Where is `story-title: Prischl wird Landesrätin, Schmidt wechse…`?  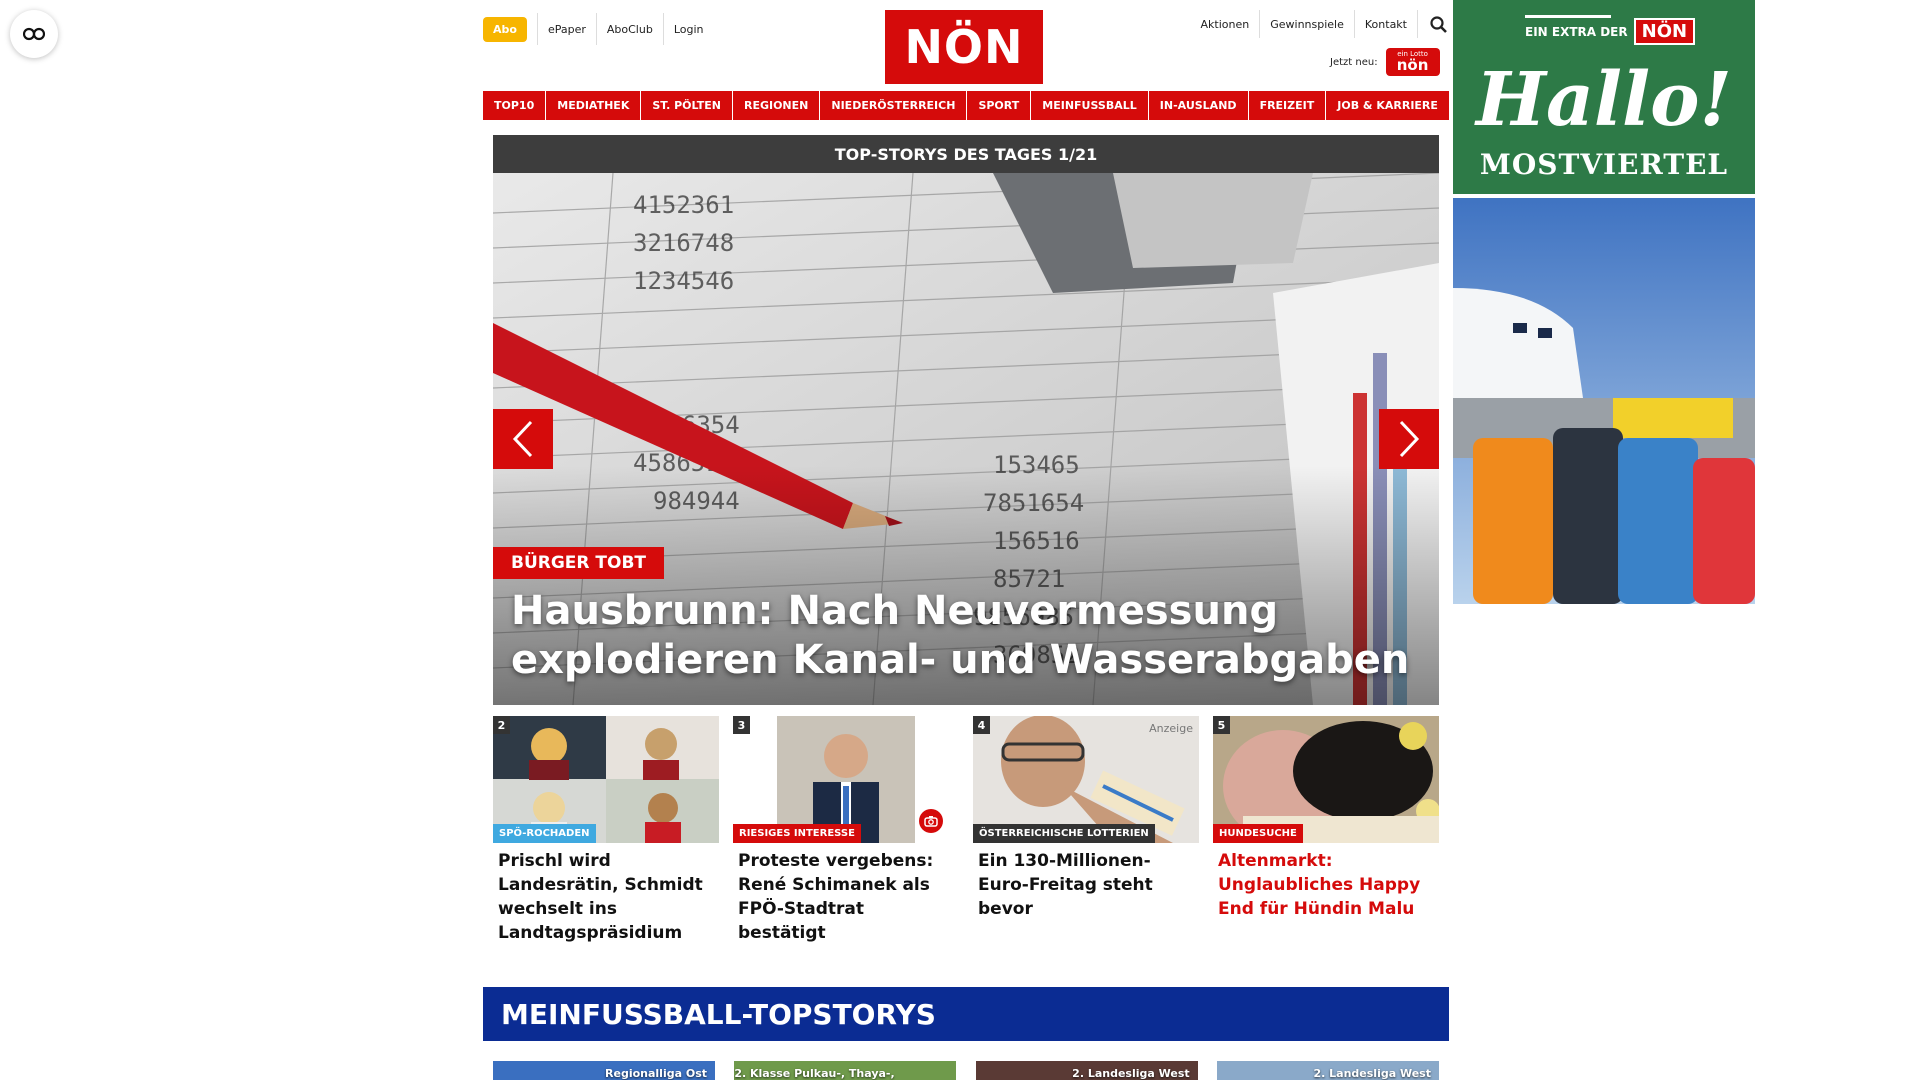
story-title: Prischl wird Landesrätin, Schmidt wechse… is located at coordinates (606, 894).